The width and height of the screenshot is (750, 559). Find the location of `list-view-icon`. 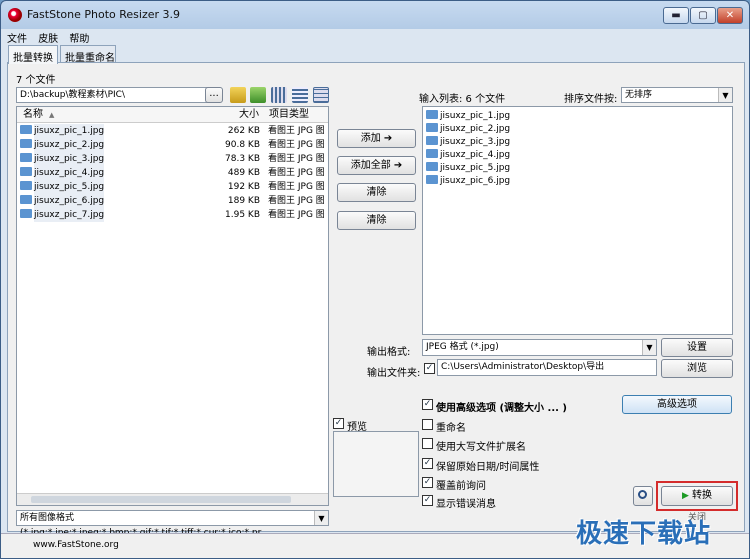

list-view-icon is located at coordinates (300, 95).